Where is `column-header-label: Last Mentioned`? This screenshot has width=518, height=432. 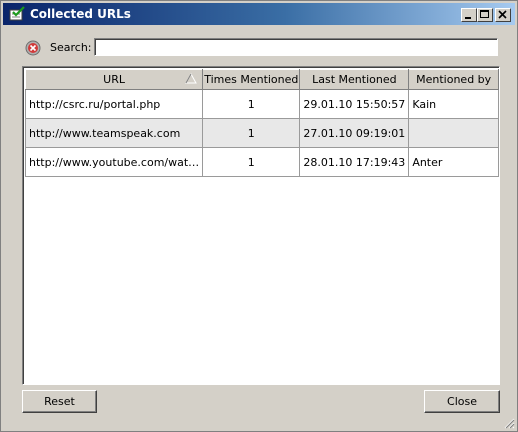 column-header-label: Last Mentioned is located at coordinates (354, 79).